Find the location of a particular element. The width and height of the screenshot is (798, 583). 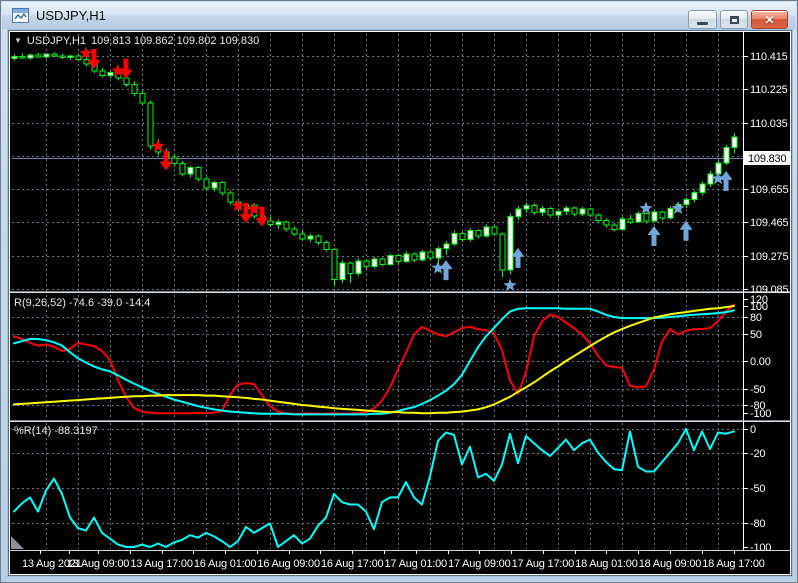

restore-button is located at coordinates (734, 19).